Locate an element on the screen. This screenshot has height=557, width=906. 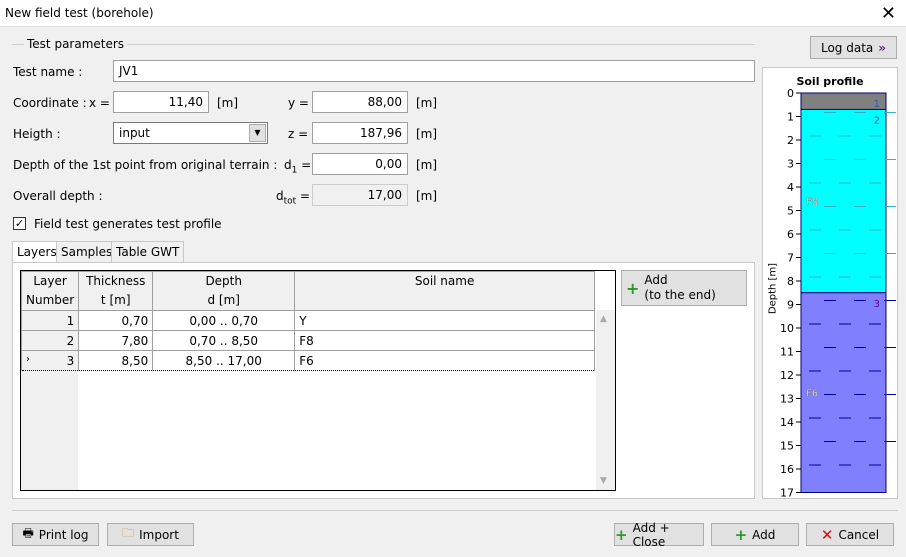
folder-icon: 🗀 is located at coordinates (128, 533).